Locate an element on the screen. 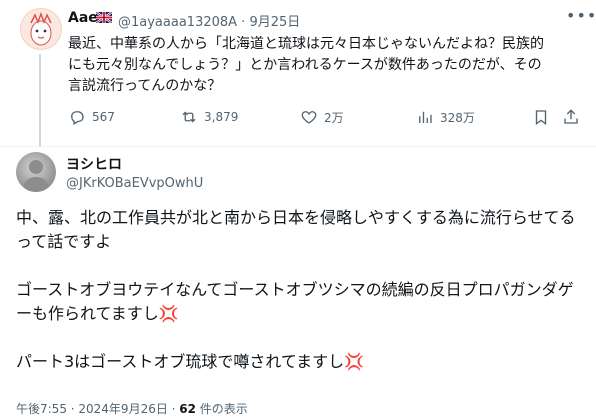  reply-meta: 午後7:55 · 2024年9月26日 · 62 件の表示 is located at coordinates (132, 408).